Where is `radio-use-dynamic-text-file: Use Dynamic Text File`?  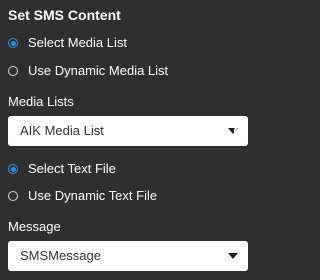
radio-use-dynamic-text-file: Use Dynamic Text File is located at coordinates (82, 196).